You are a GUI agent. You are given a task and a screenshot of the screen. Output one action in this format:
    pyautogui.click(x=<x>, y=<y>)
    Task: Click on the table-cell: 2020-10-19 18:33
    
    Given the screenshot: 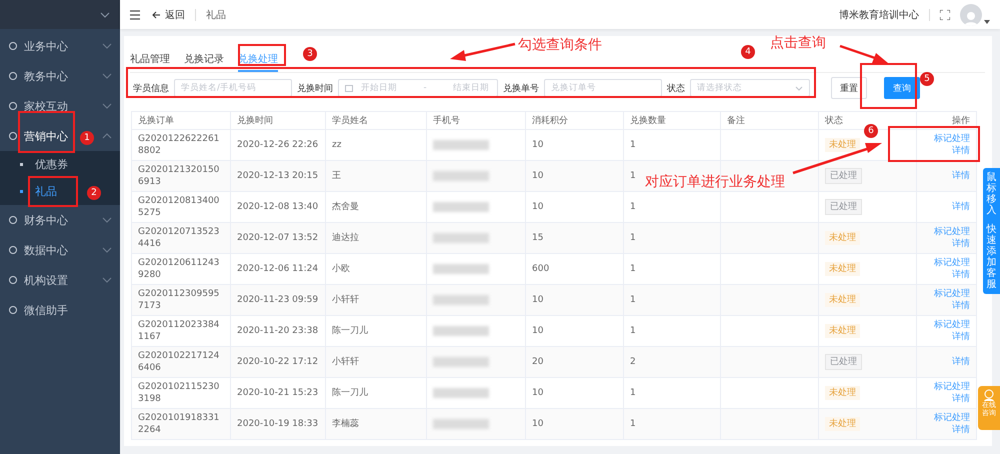 What is the action you would take?
    pyautogui.click(x=278, y=424)
    